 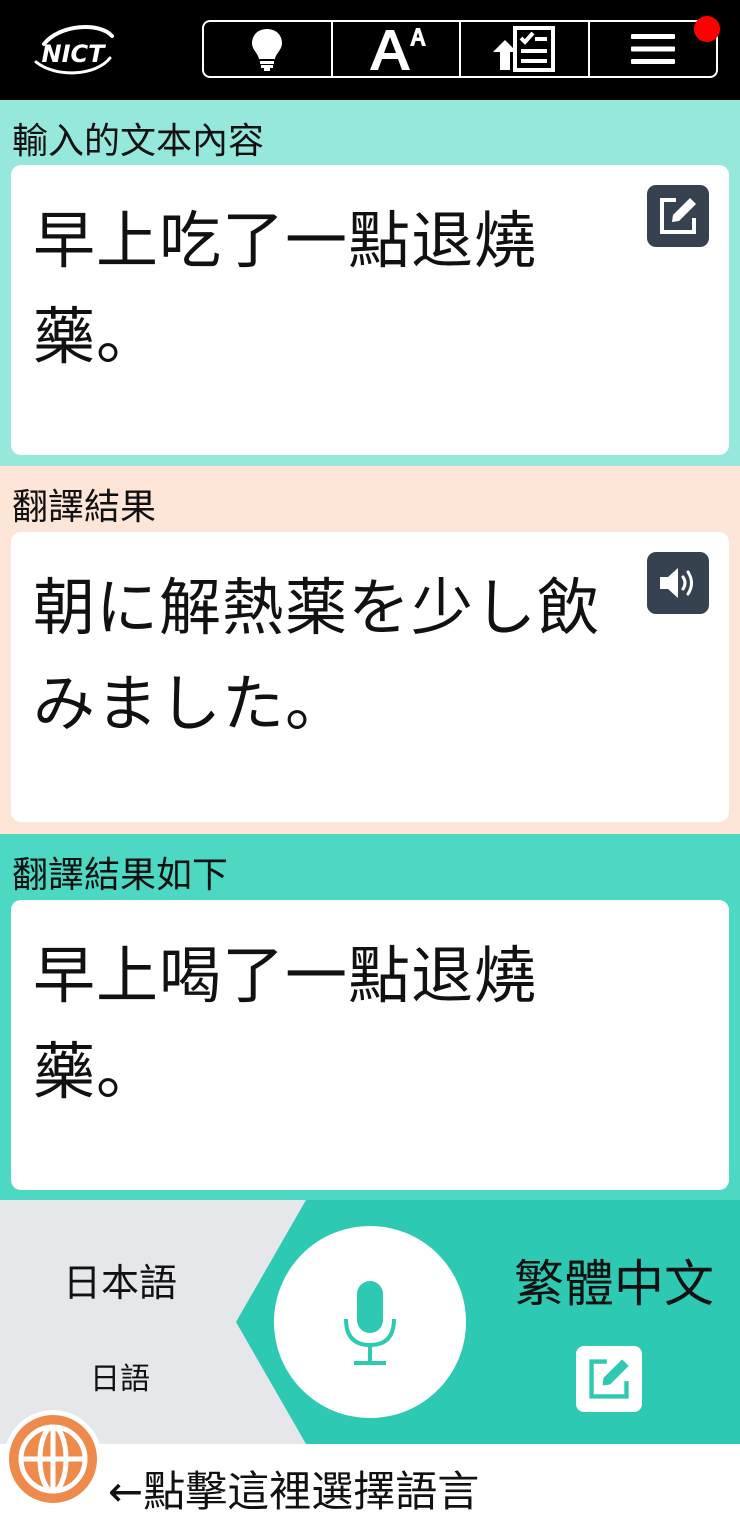 I want to click on nict-logo: NICT, so click(x=73, y=50).